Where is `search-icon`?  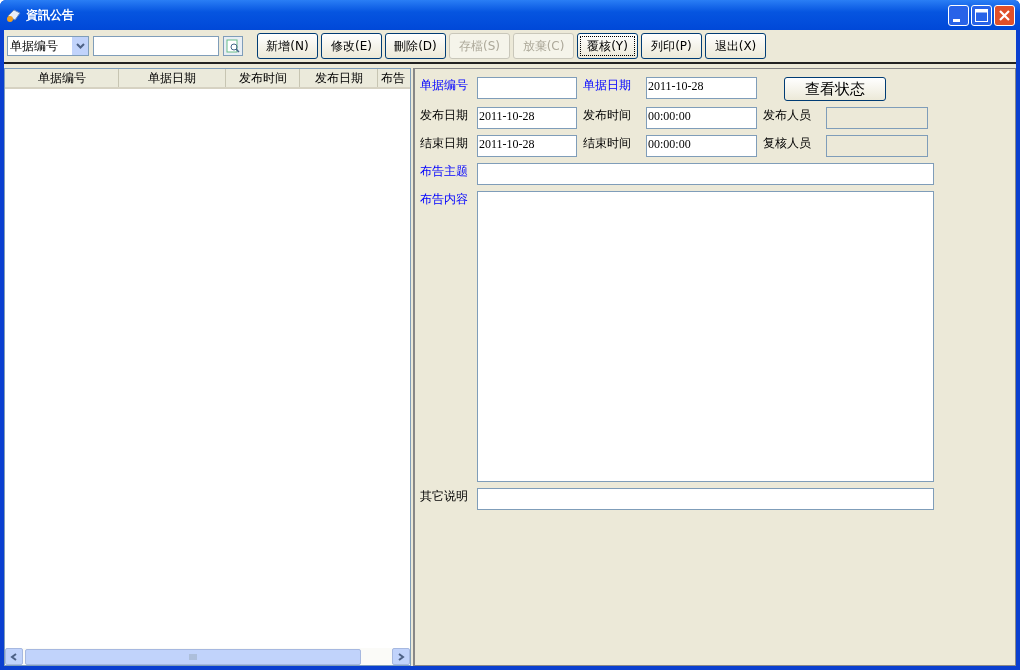
search-icon is located at coordinates (233, 46).